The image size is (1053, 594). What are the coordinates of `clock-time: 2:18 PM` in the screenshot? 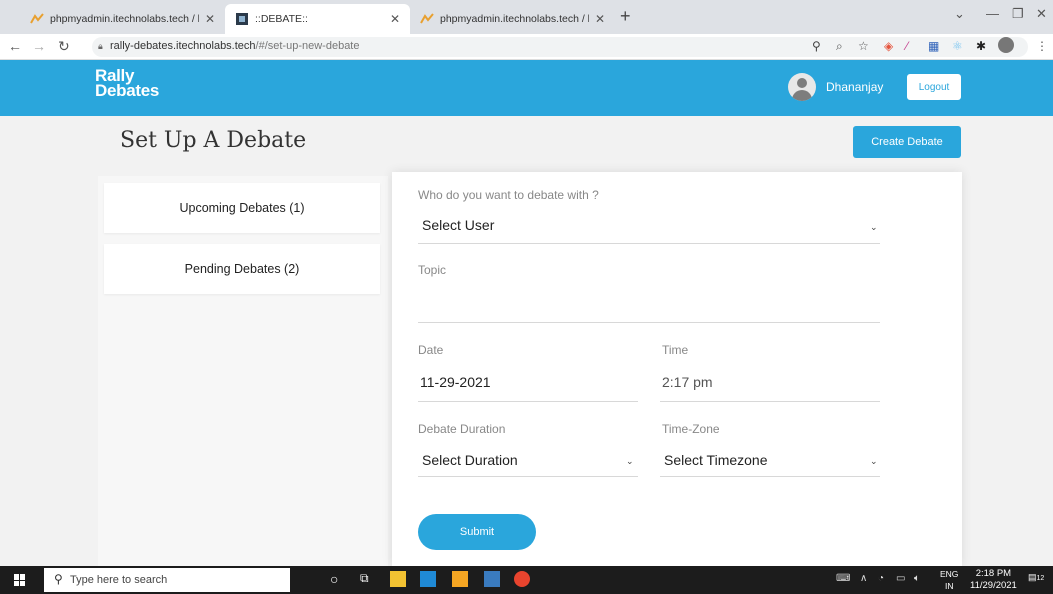 It's located at (993, 573).